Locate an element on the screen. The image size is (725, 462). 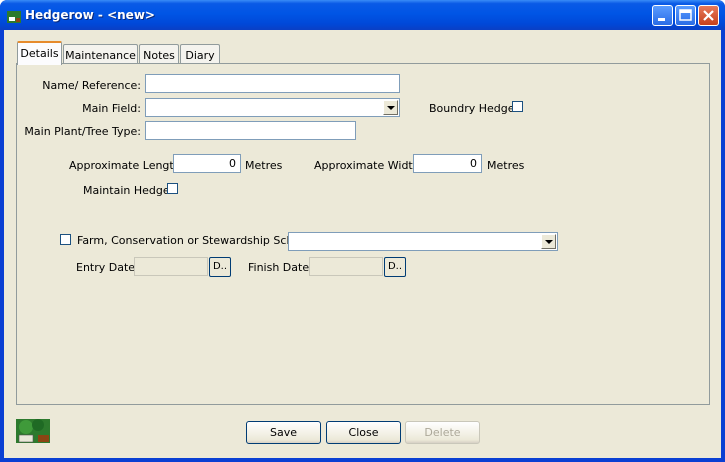
finish-date-picker-button: D.. is located at coordinates (395, 267).